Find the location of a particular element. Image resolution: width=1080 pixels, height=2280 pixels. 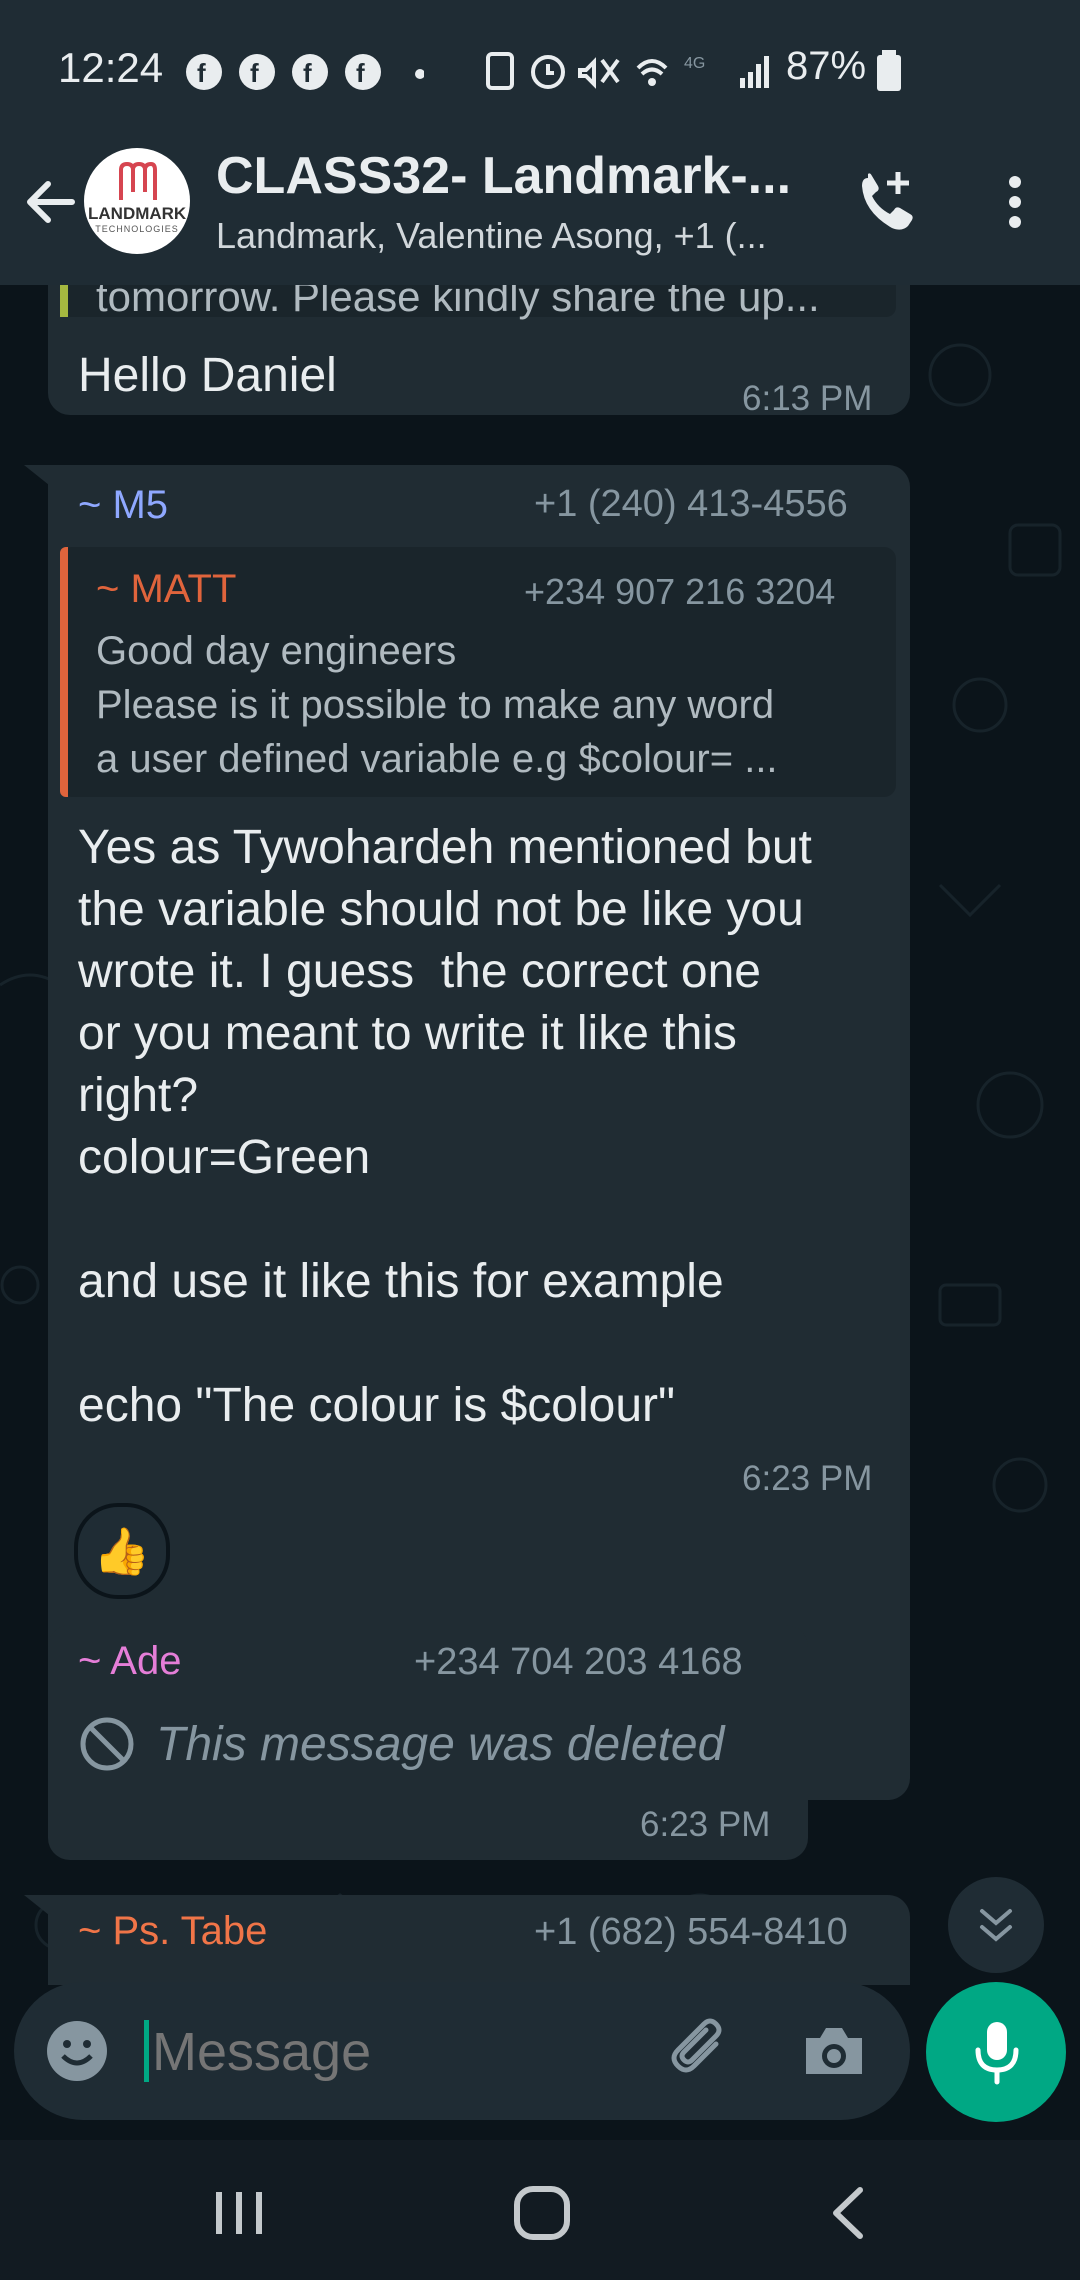

sender-phone: +1 (682) 554-8410 is located at coordinates (691, 1932).